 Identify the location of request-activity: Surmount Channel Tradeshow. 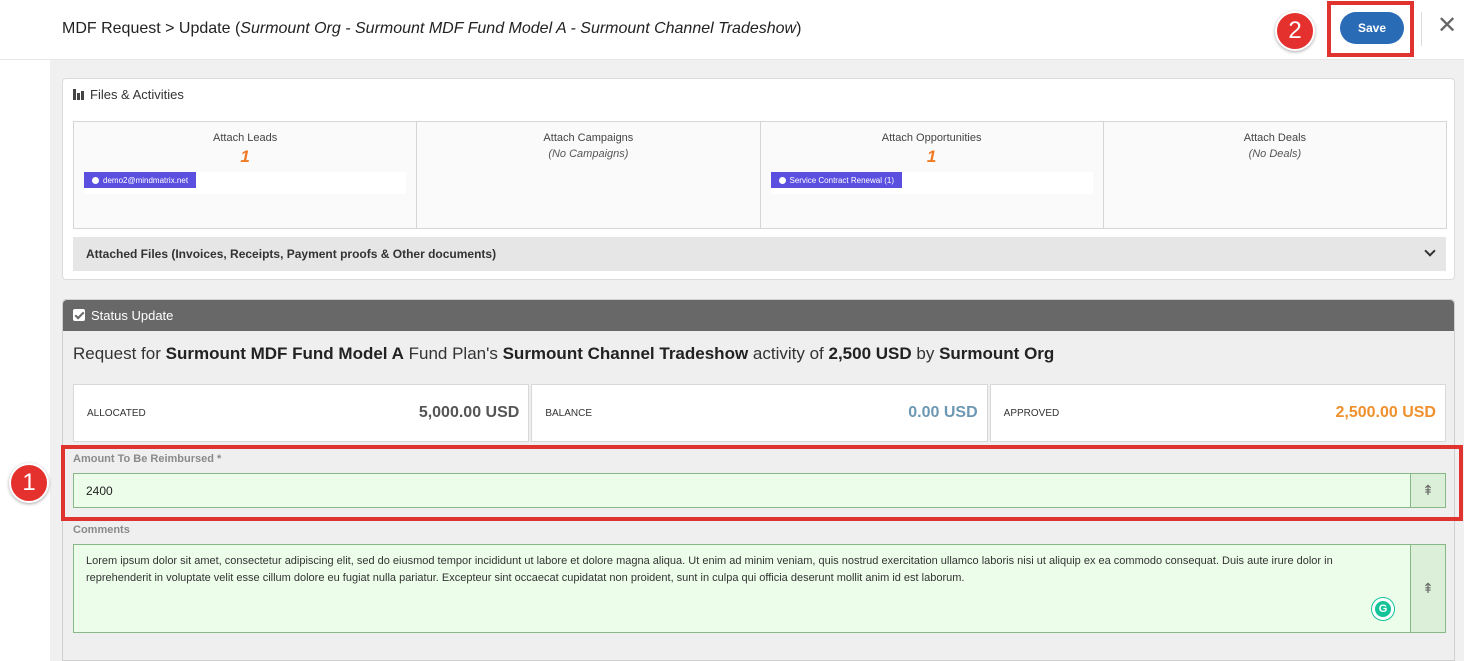
(625, 353).